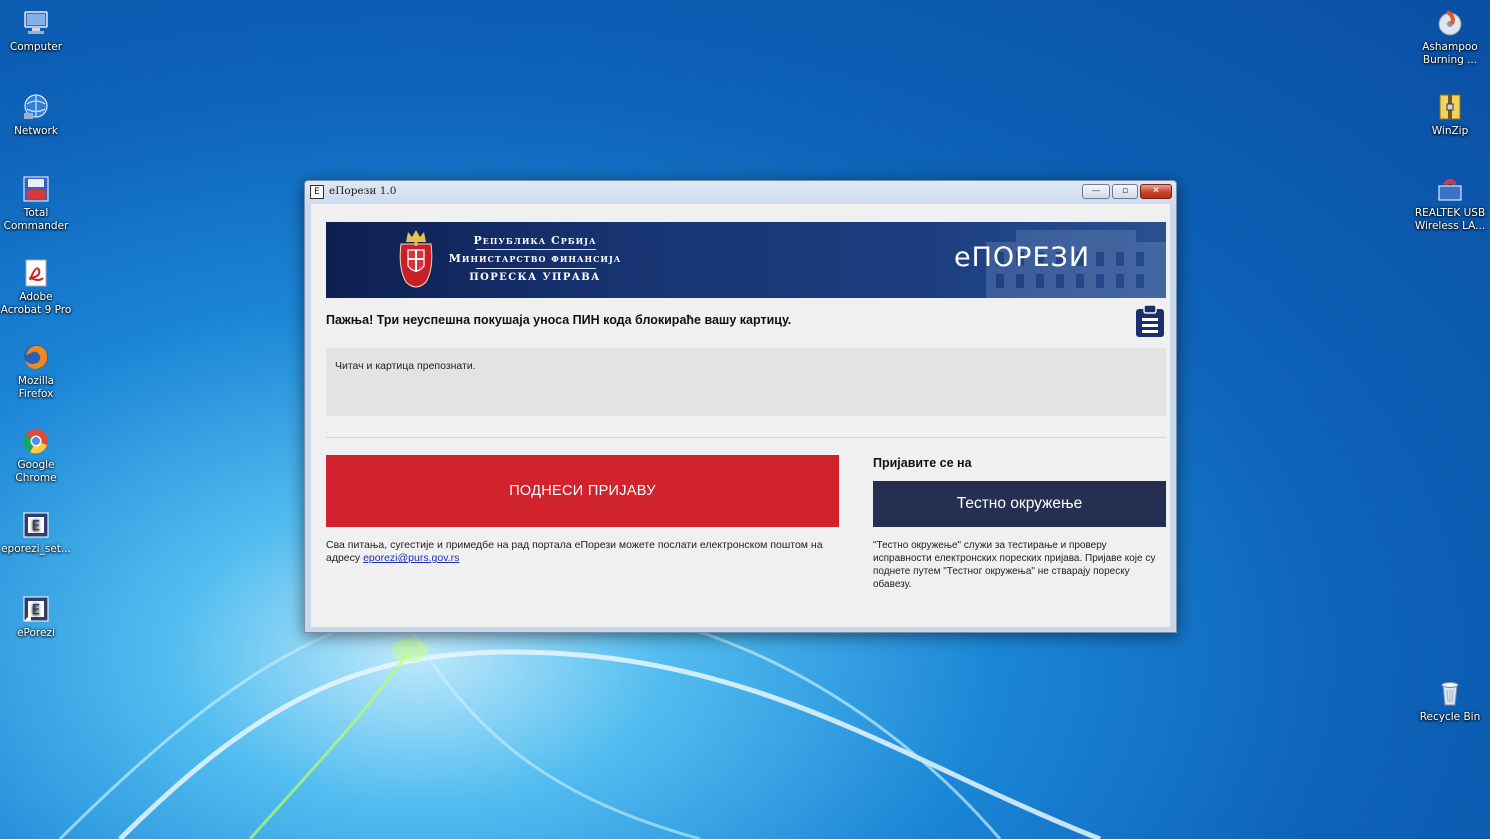 The width and height of the screenshot is (1490, 839). Describe the element at coordinates (1019, 504) in the screenshot. I see `test-environment-button: Тестно окружење` at that location.